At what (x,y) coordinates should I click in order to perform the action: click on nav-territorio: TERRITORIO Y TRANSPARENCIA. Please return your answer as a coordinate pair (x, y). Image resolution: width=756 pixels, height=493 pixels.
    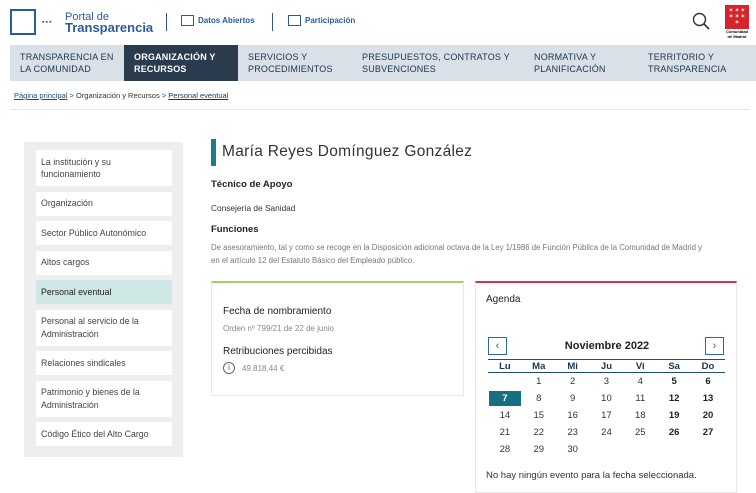
    Looking at the image, I should click on (697, 63).